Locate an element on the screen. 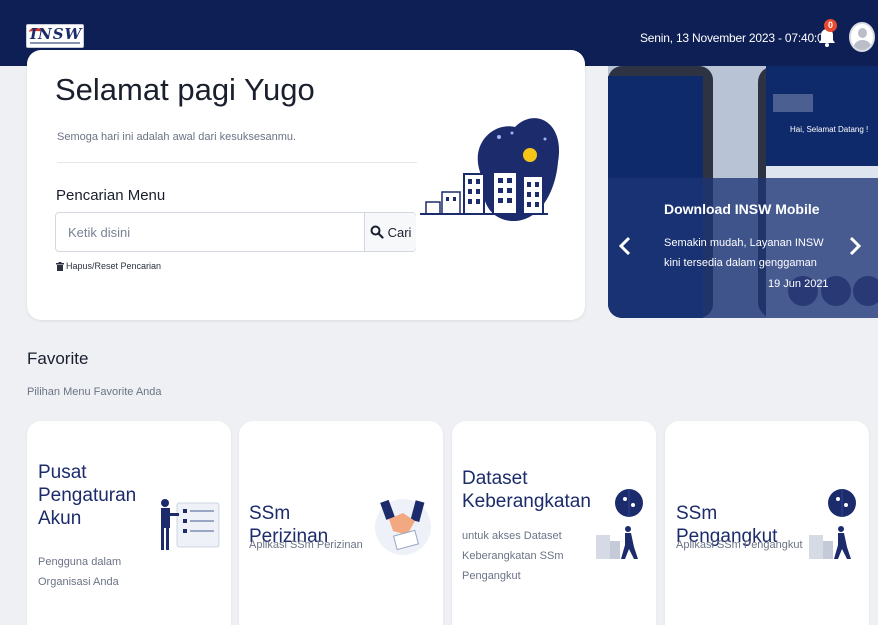 Image resolution: width=878 pixels, height=625 pixels. reset-search-label: Hapus/Reset Pencarian is located at coordinates (114, 266).